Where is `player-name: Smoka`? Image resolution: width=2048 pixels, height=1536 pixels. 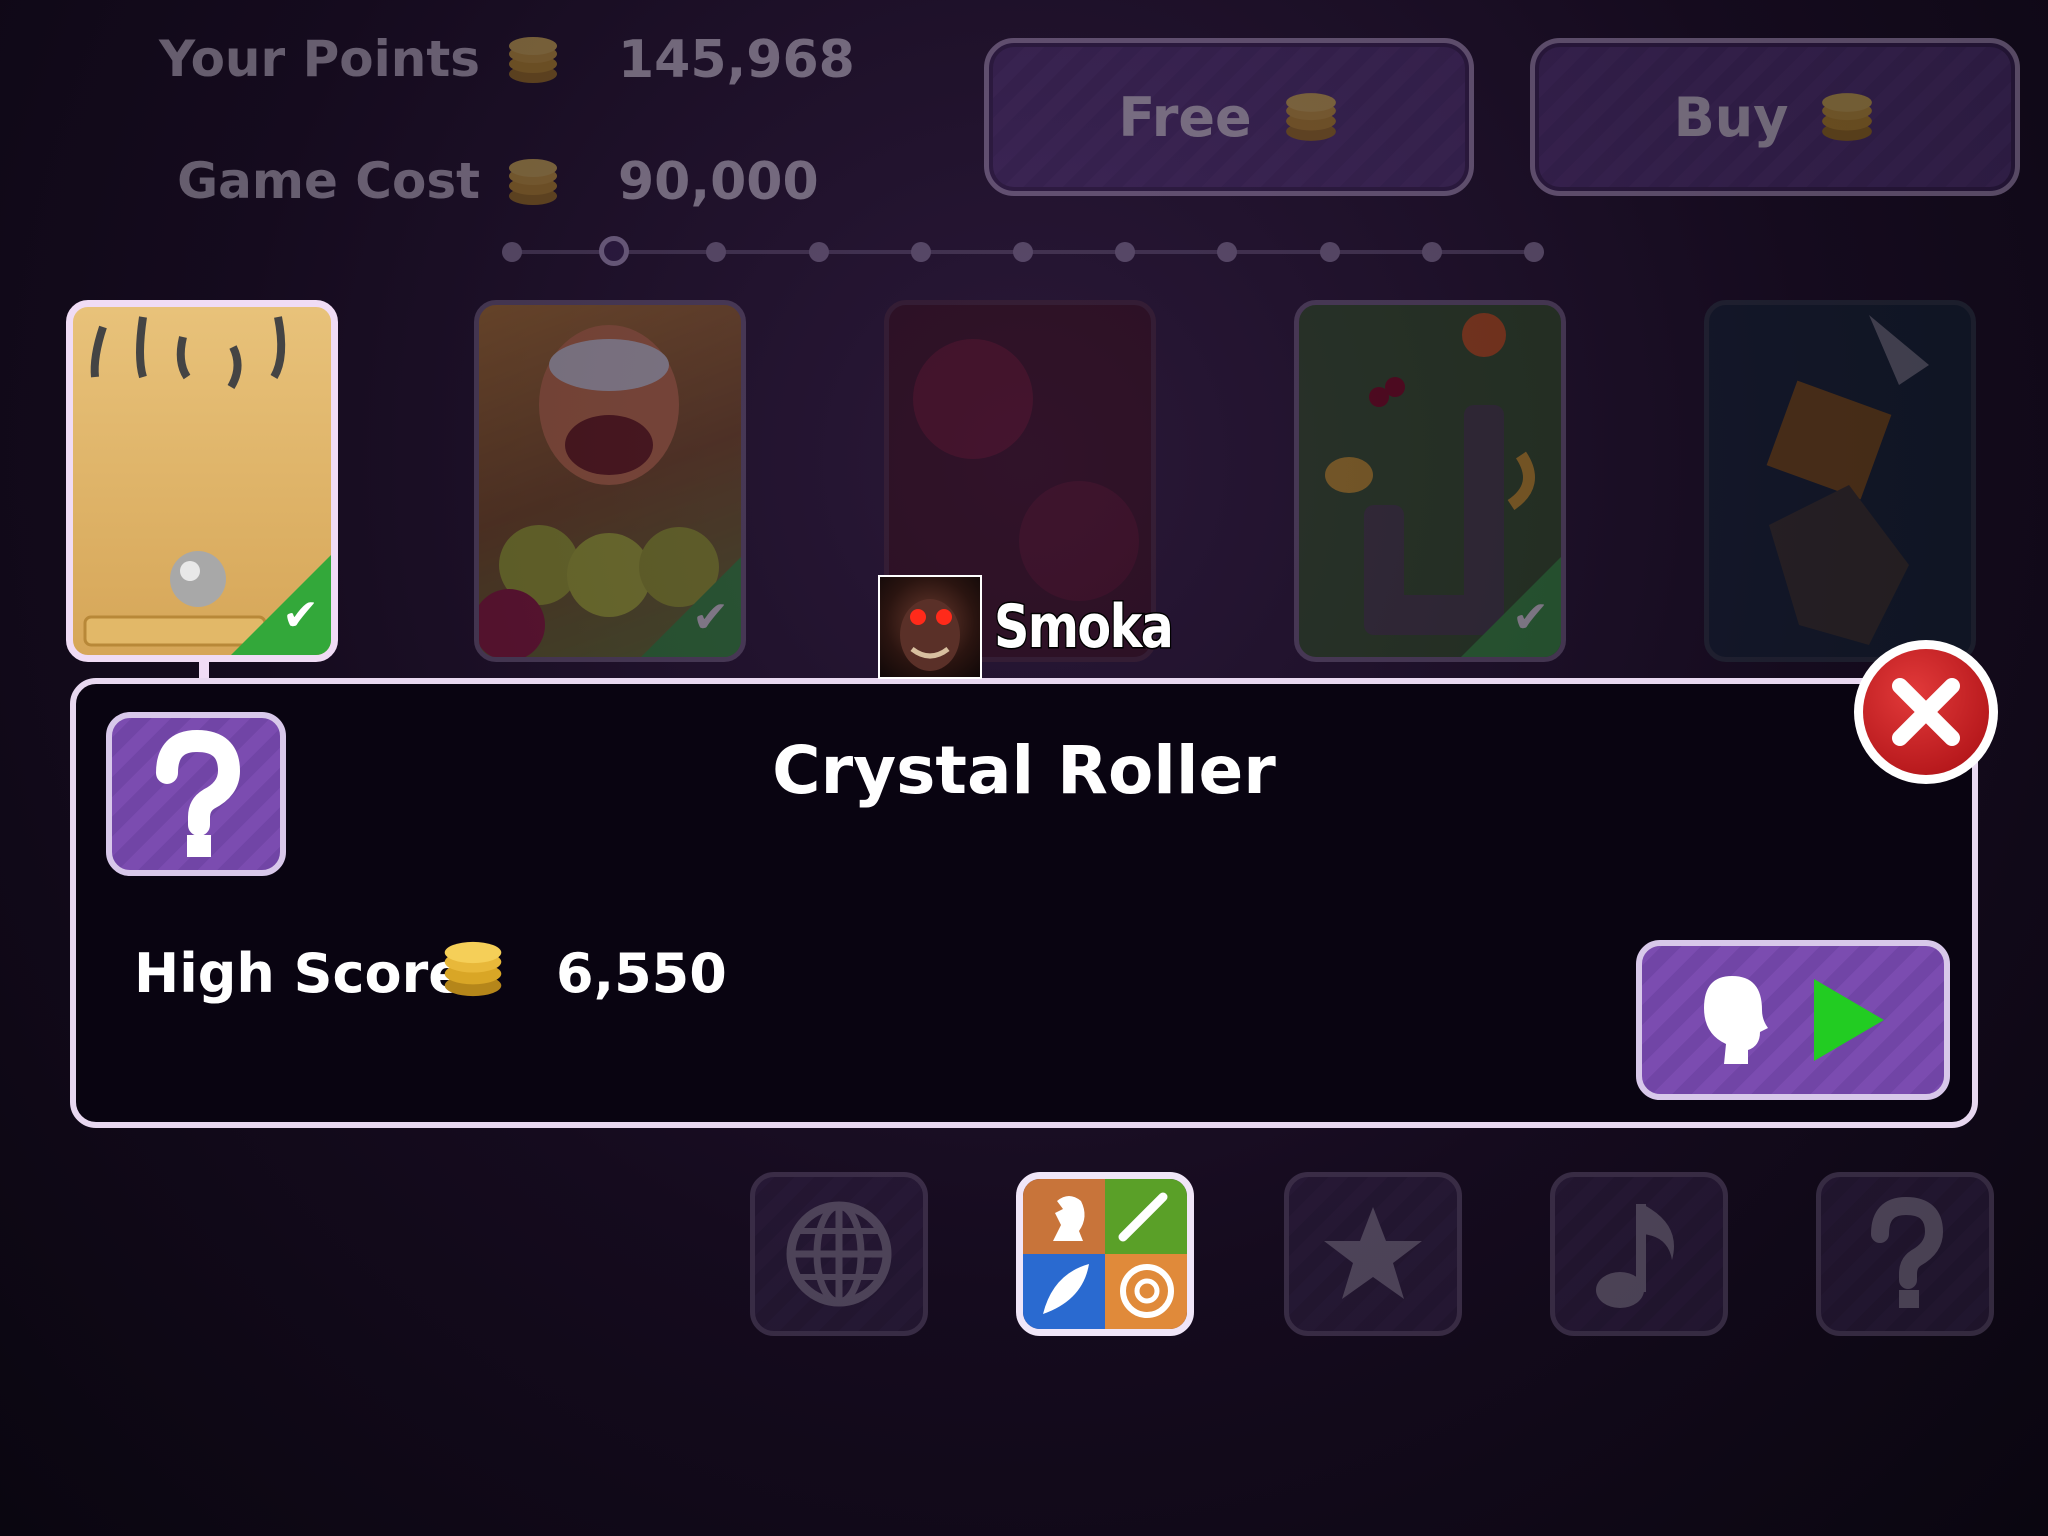 player-name: Smoka is located at coordinates (1084, 627).